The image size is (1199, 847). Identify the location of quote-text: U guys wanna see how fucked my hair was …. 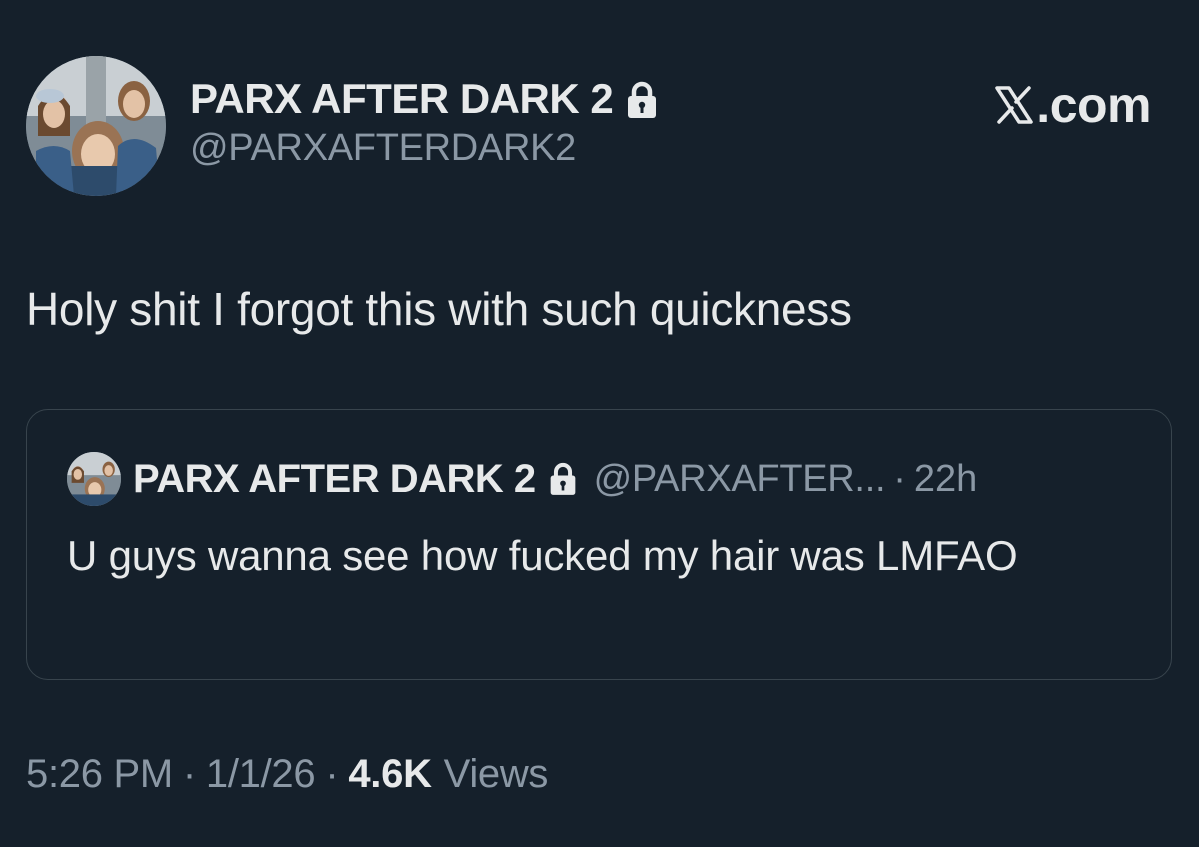
(542, 555).